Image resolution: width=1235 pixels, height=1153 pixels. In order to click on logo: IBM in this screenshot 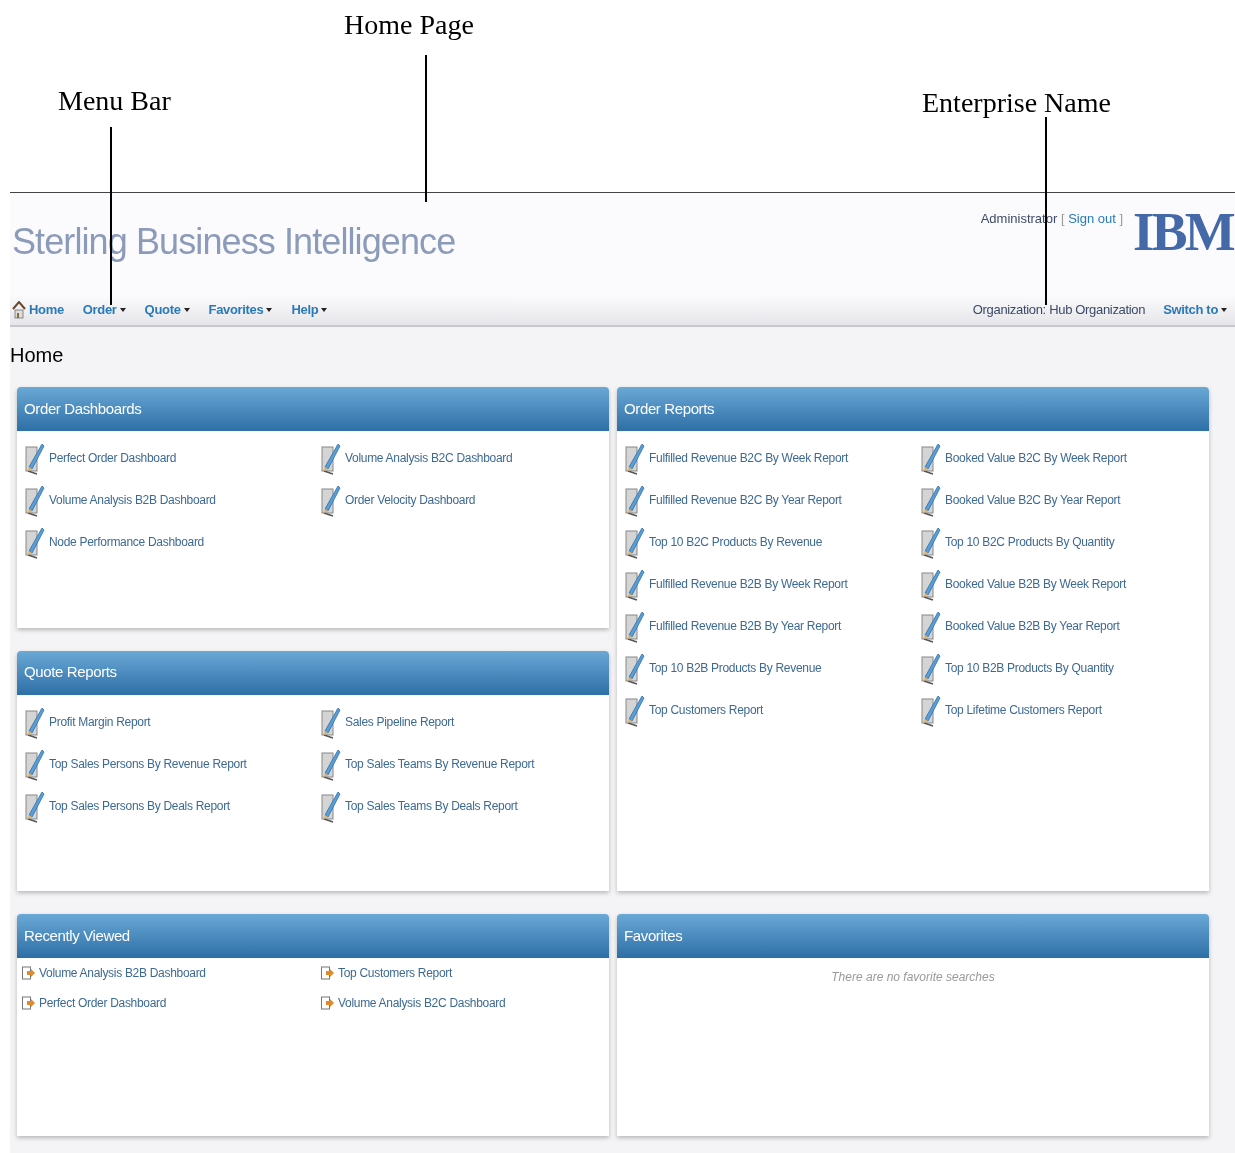, I will do `click(1183, 232)`.